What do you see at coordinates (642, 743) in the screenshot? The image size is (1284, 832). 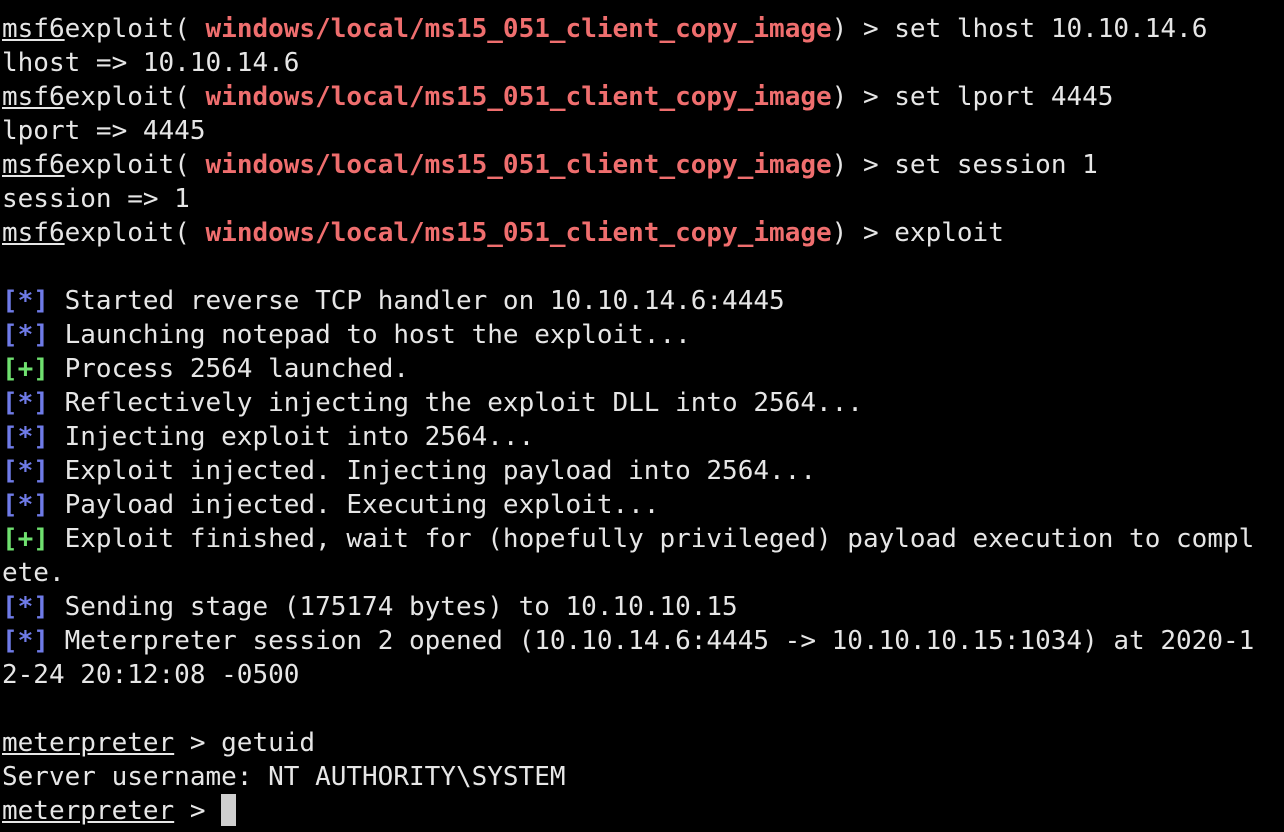 I see `meterpreter-prompt-line: meterpreter > getuid` at bounding box center [642, 743].